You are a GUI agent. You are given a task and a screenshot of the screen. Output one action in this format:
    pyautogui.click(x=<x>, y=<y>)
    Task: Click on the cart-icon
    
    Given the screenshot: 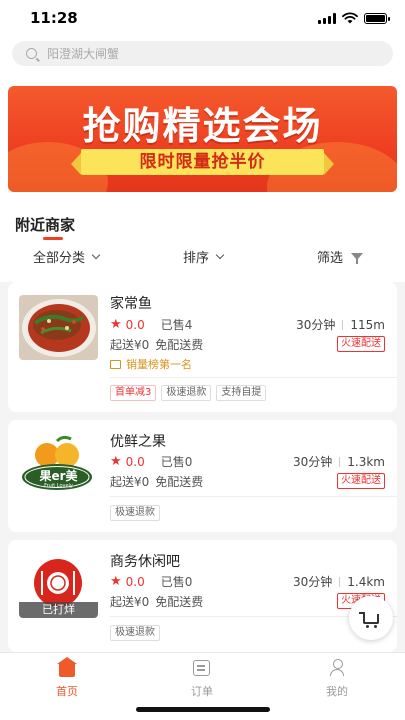 What is the action you would take?
    pyautogui.click(x=369, y=620)
    